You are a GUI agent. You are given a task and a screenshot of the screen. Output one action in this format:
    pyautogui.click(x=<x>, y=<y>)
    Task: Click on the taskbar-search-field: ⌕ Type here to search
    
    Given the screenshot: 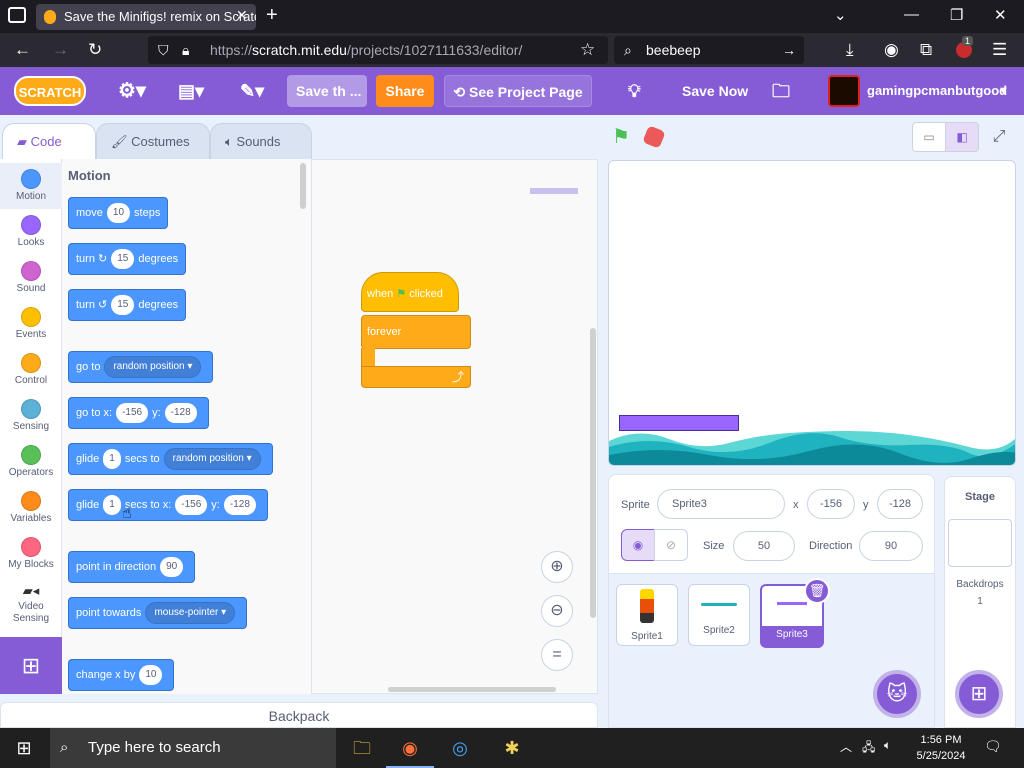 What is the action you would take?
    pyautogui.click(x=193, y=748)
    